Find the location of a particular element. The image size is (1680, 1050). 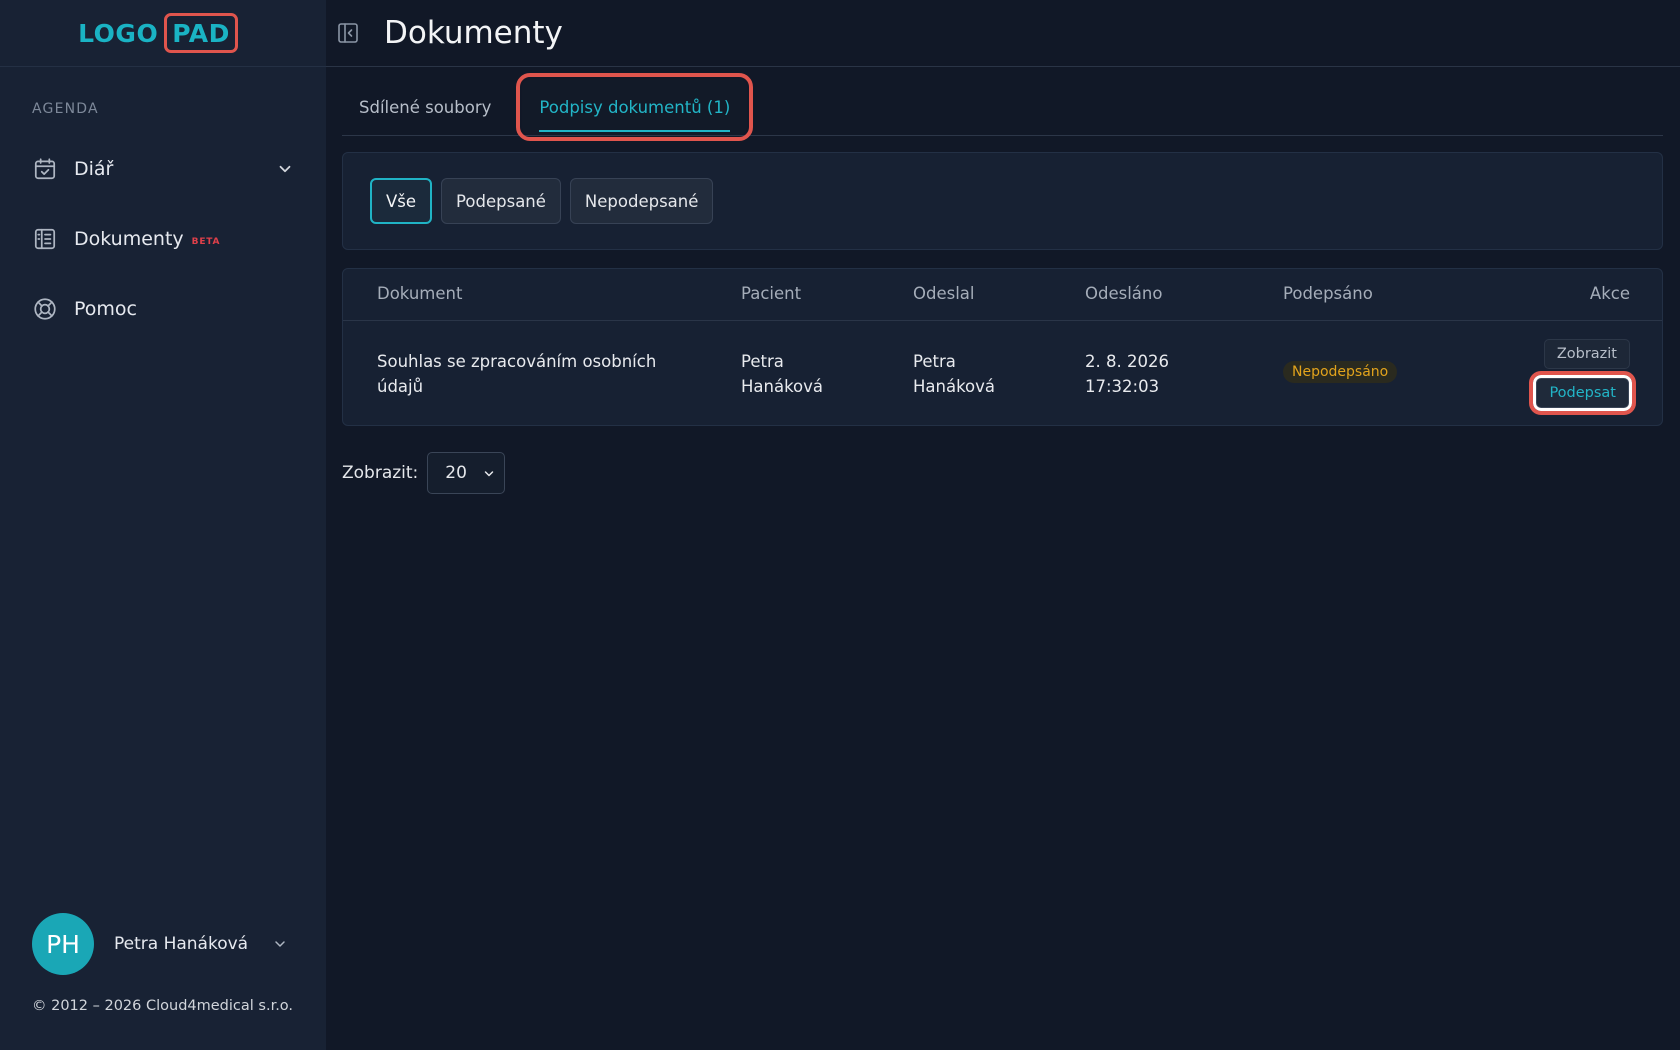

column-header-sender: Odeslal is located at coordinates (944, 293).